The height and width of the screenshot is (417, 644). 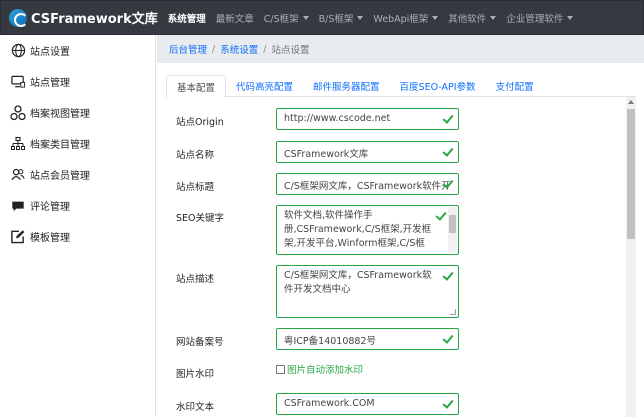 I want to click on nav-label: 系统管理, so click(x=186, y=19).